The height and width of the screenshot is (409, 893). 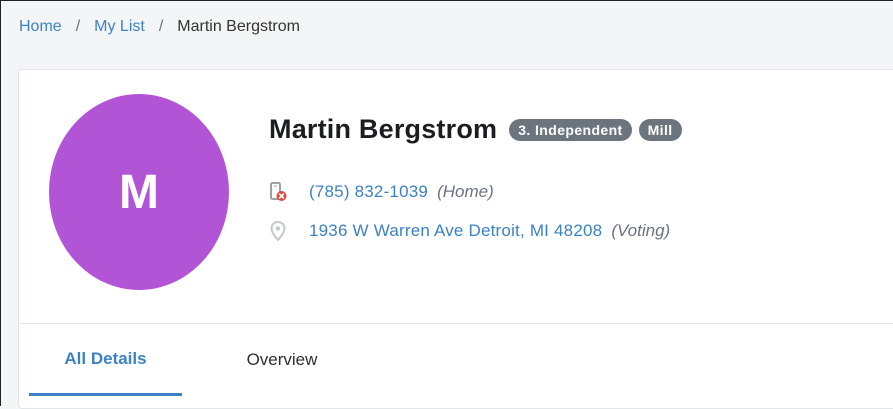 What do you see at coordinates (40, 26) in the screenshot?
I see `breadcrumb-home-link: Home` at bounding box center [40, 26].